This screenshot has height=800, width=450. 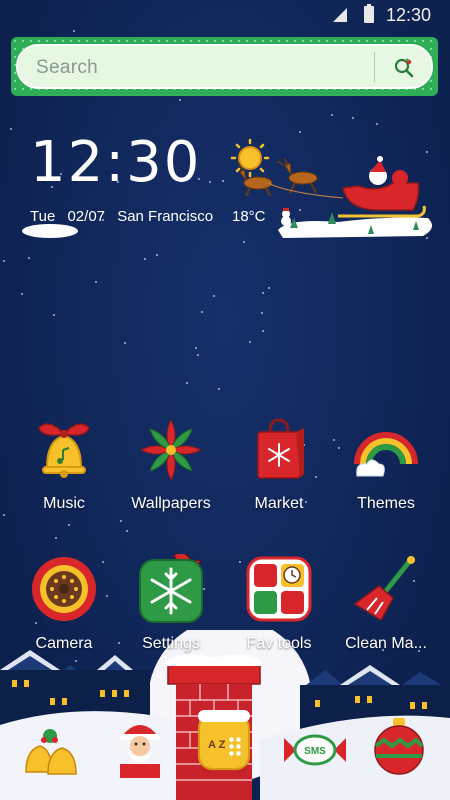 I want to click on search-widget: Search, so click(x=224, y=66).